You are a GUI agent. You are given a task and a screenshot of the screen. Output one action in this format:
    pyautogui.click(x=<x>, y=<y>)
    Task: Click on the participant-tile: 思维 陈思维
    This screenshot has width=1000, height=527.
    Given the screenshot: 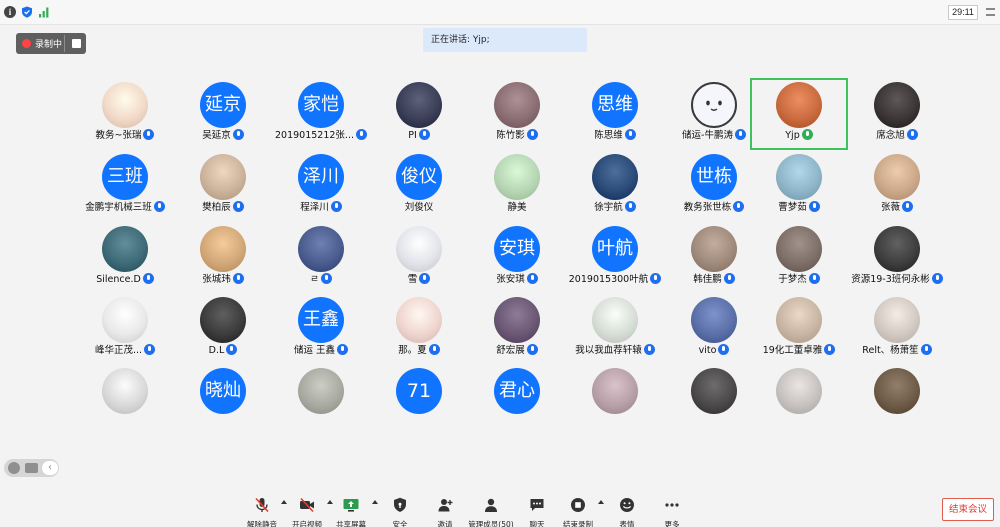 What is the action you would take?
    pyautogui.click(x=615, y=114)
    